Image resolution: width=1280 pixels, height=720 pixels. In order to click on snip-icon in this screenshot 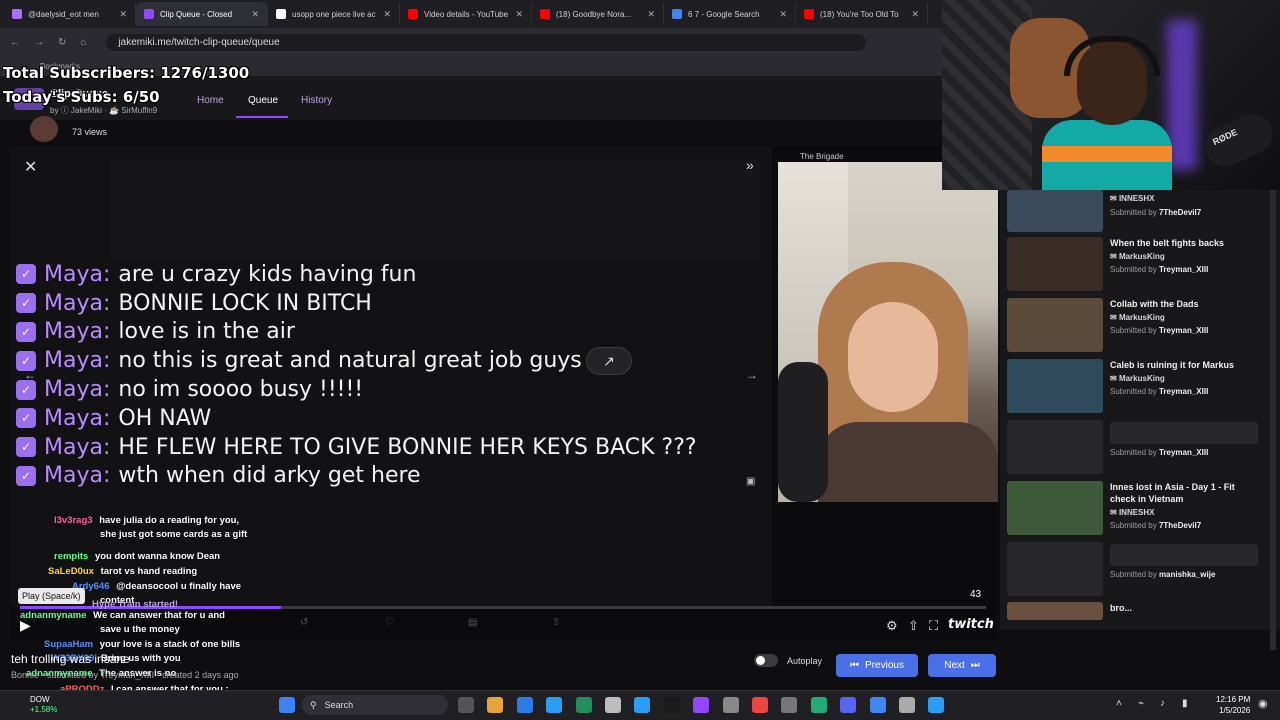, I will do `click(613, 705)`.